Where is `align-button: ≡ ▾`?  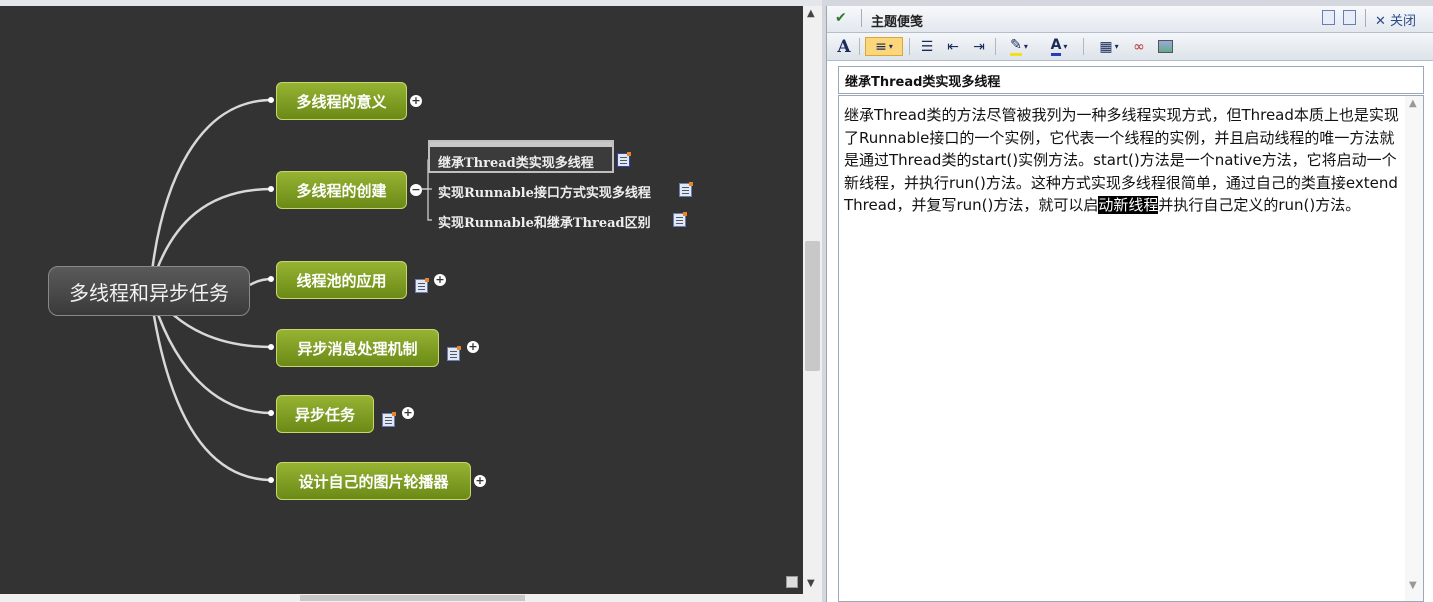
align-button: ≡ ▾ is located at coordinates (884, 46).